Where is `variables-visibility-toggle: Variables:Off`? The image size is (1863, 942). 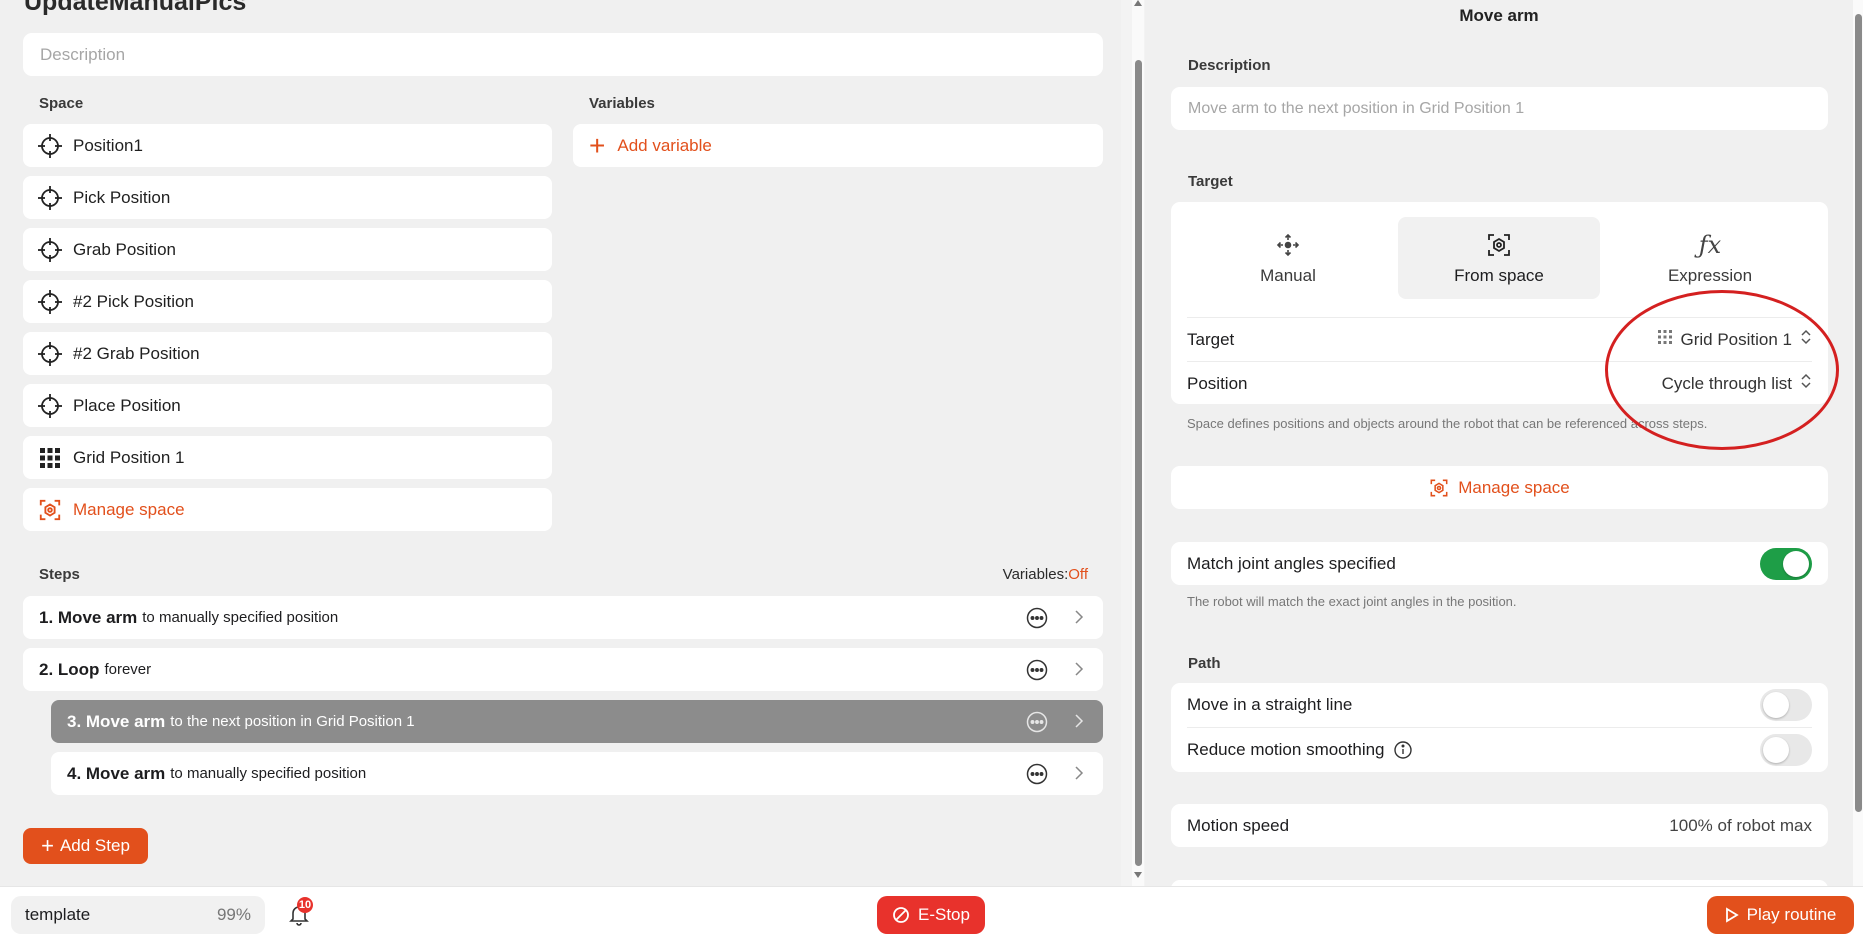
variables-visibility-toggle: Variables:Off is located at coordinates (1045, 574).